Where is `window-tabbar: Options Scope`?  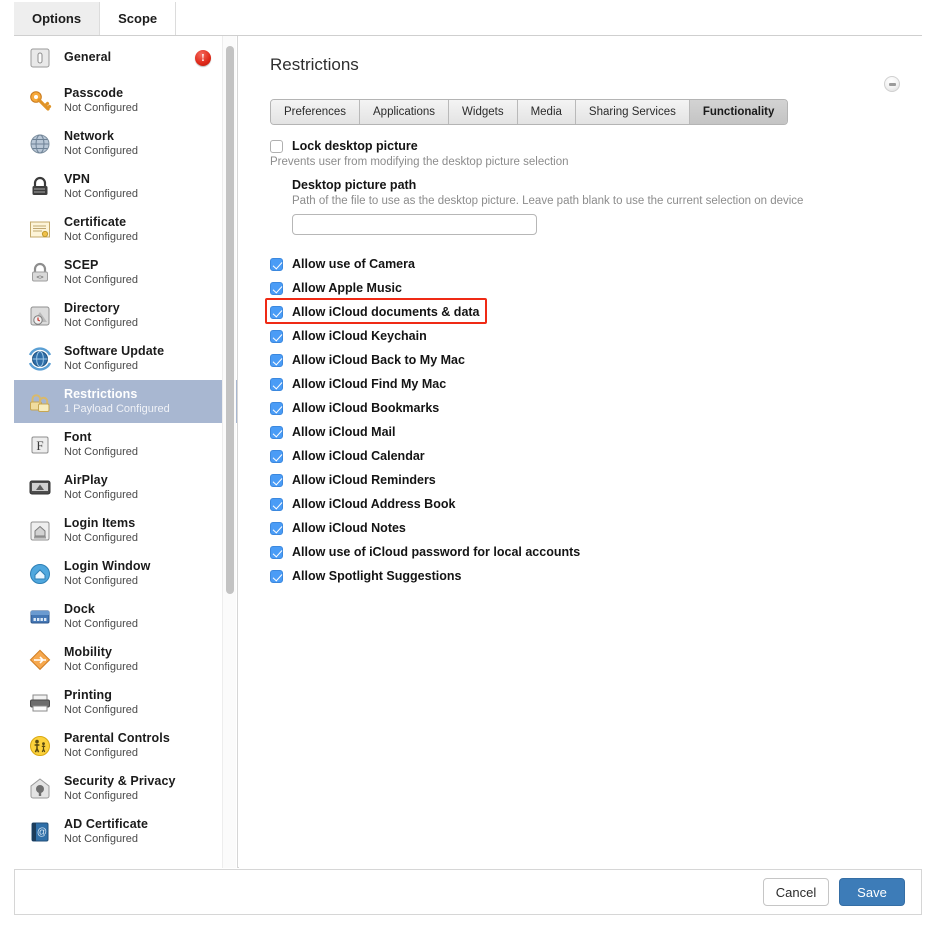
window-tabbar: Options Scope is located at coordinates (468, 19).